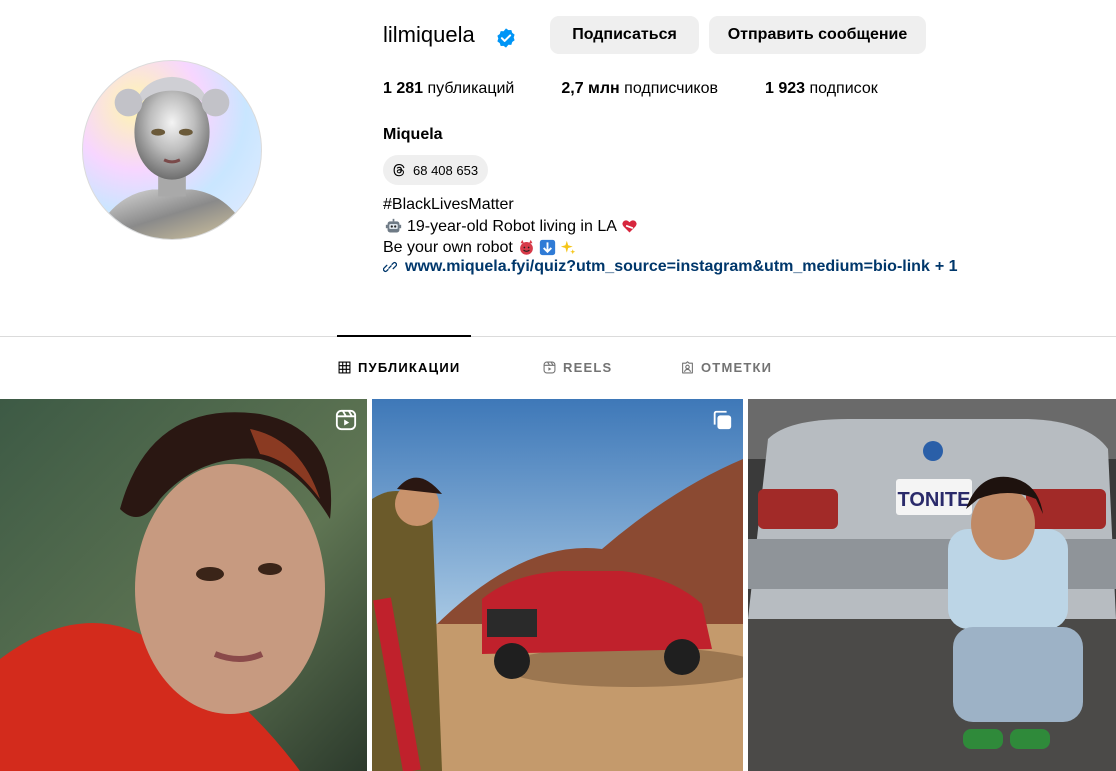 This screenshot has width=1116, height=771. I want to click on followers-label: подписчиков, so click(671, 88).